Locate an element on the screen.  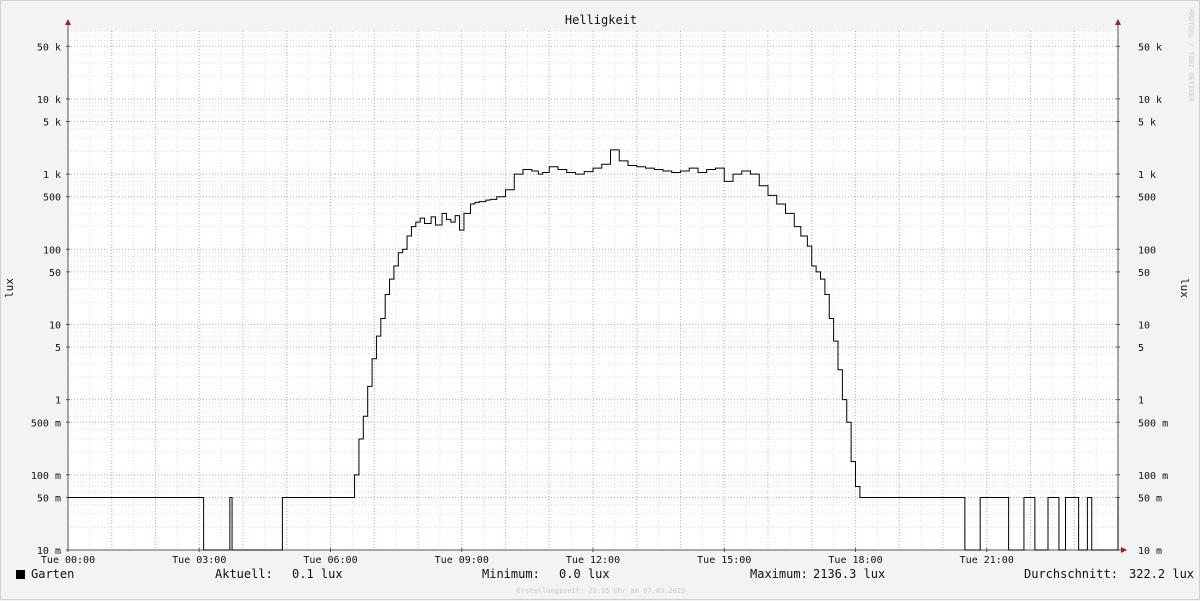
y-tick-label-right: 500 m is located at coordinates (1153, 423).